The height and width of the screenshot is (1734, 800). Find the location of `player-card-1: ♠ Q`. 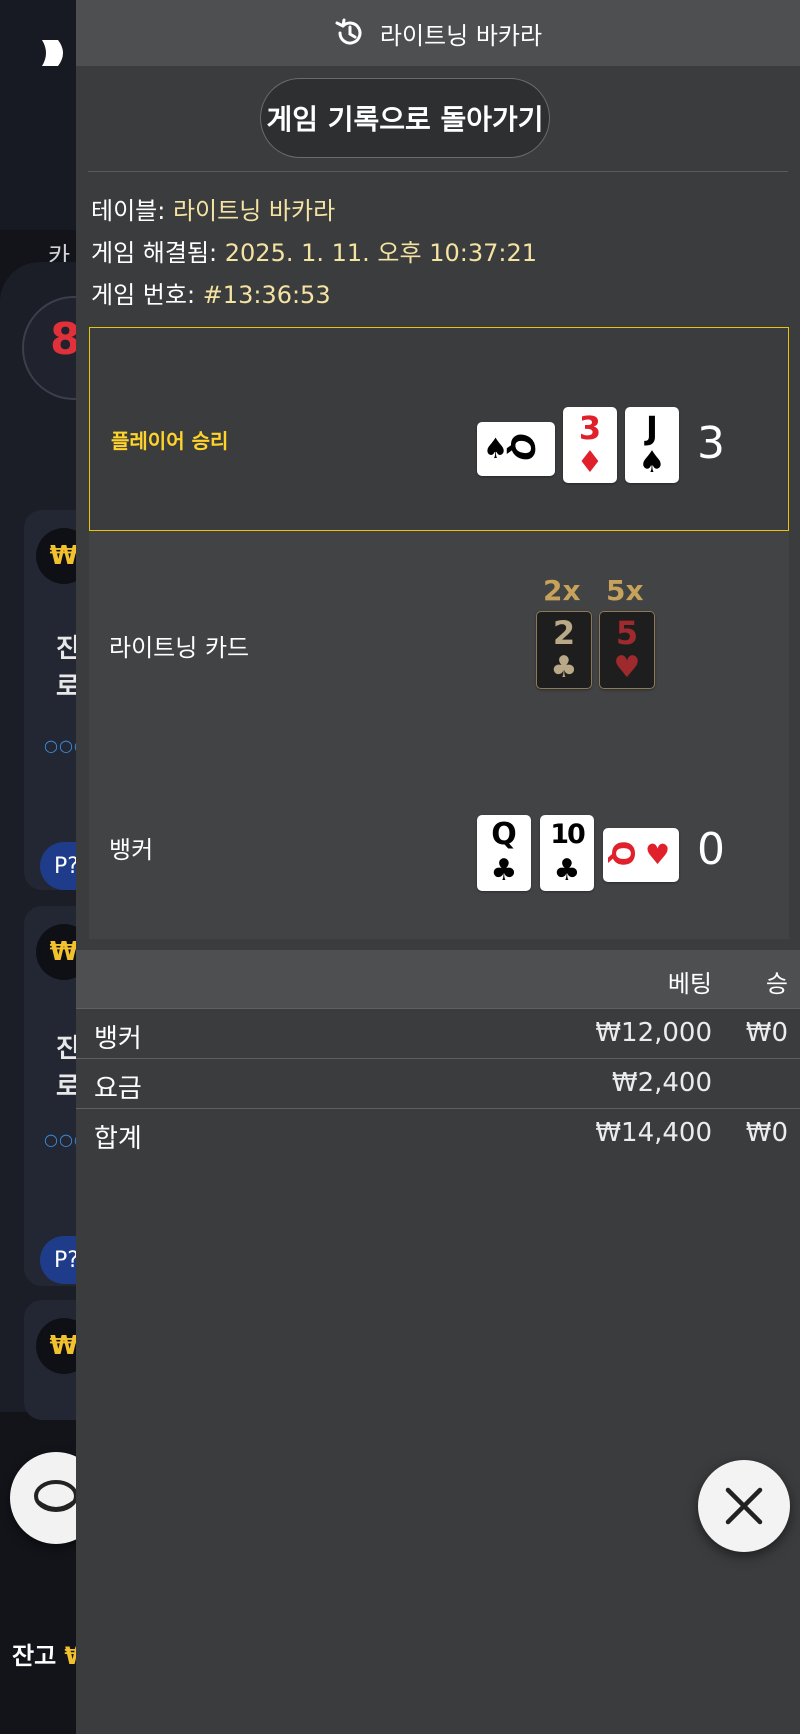

player-card-1: ♠ Q is located at coordinates (516, 449).